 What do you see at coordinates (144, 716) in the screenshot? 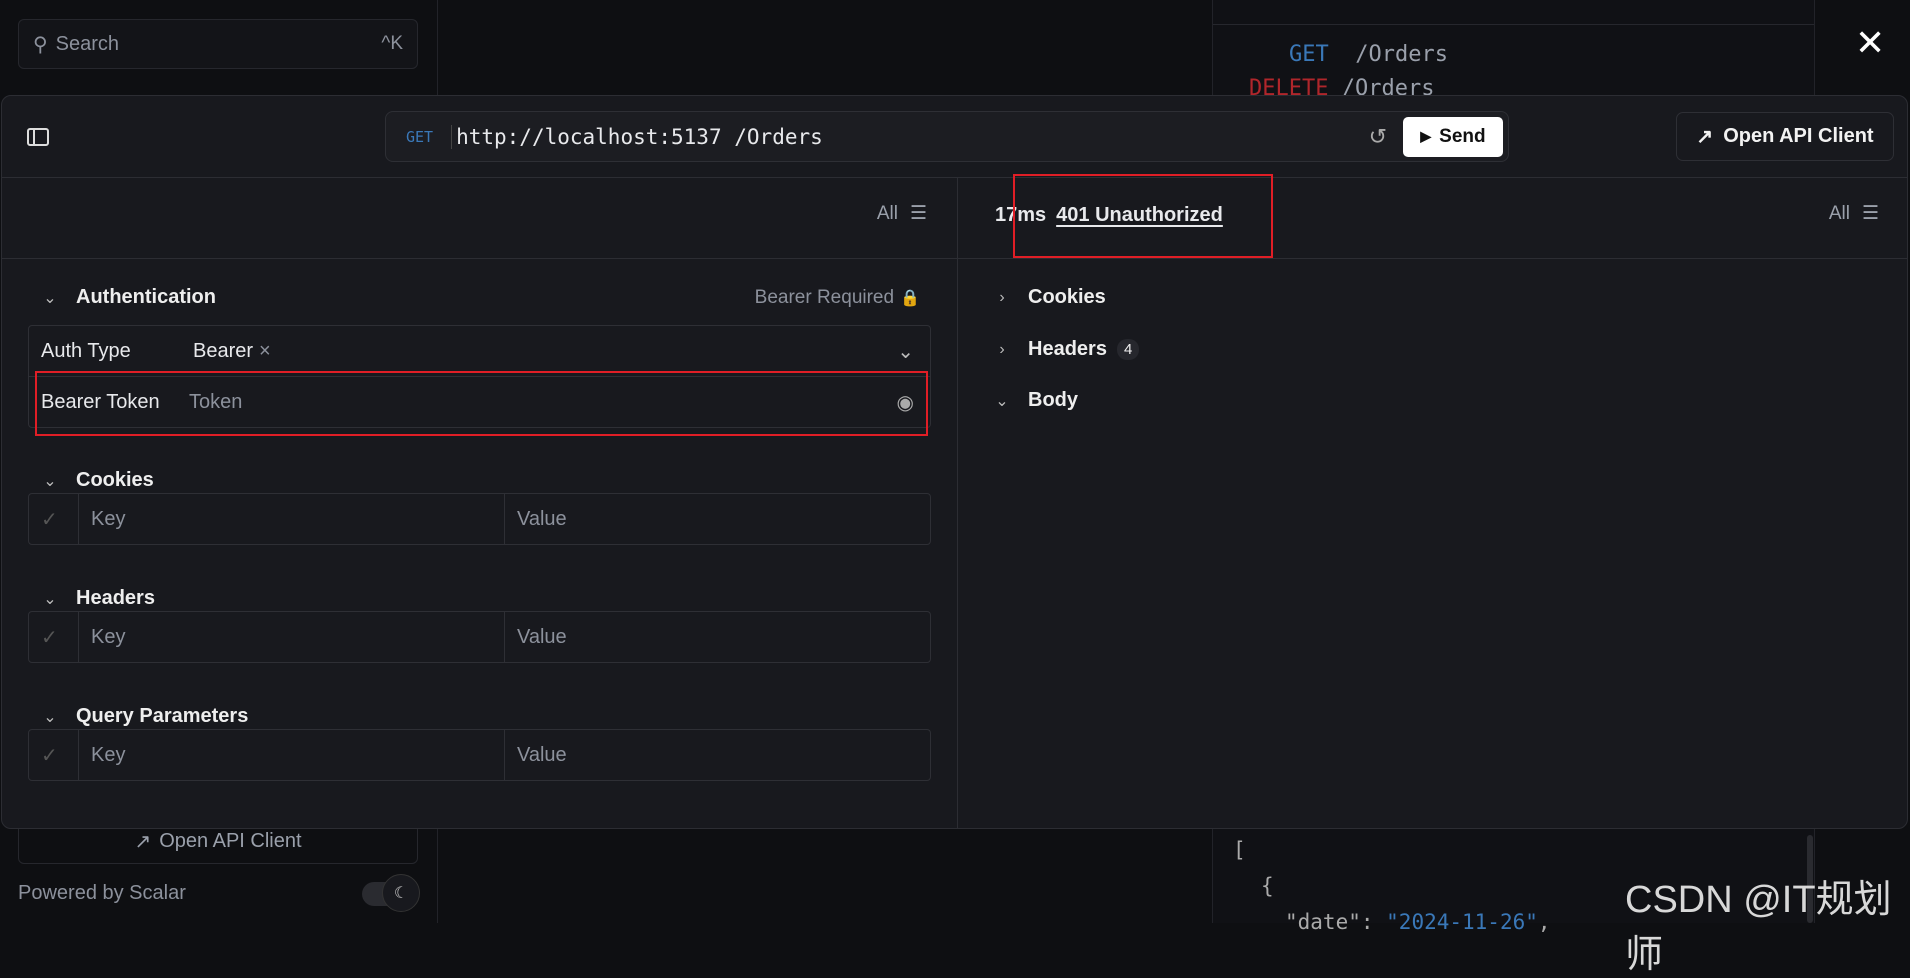
I see `section-query-parameters: ⌄ Query Parameters` at bounding box center [144, 716].